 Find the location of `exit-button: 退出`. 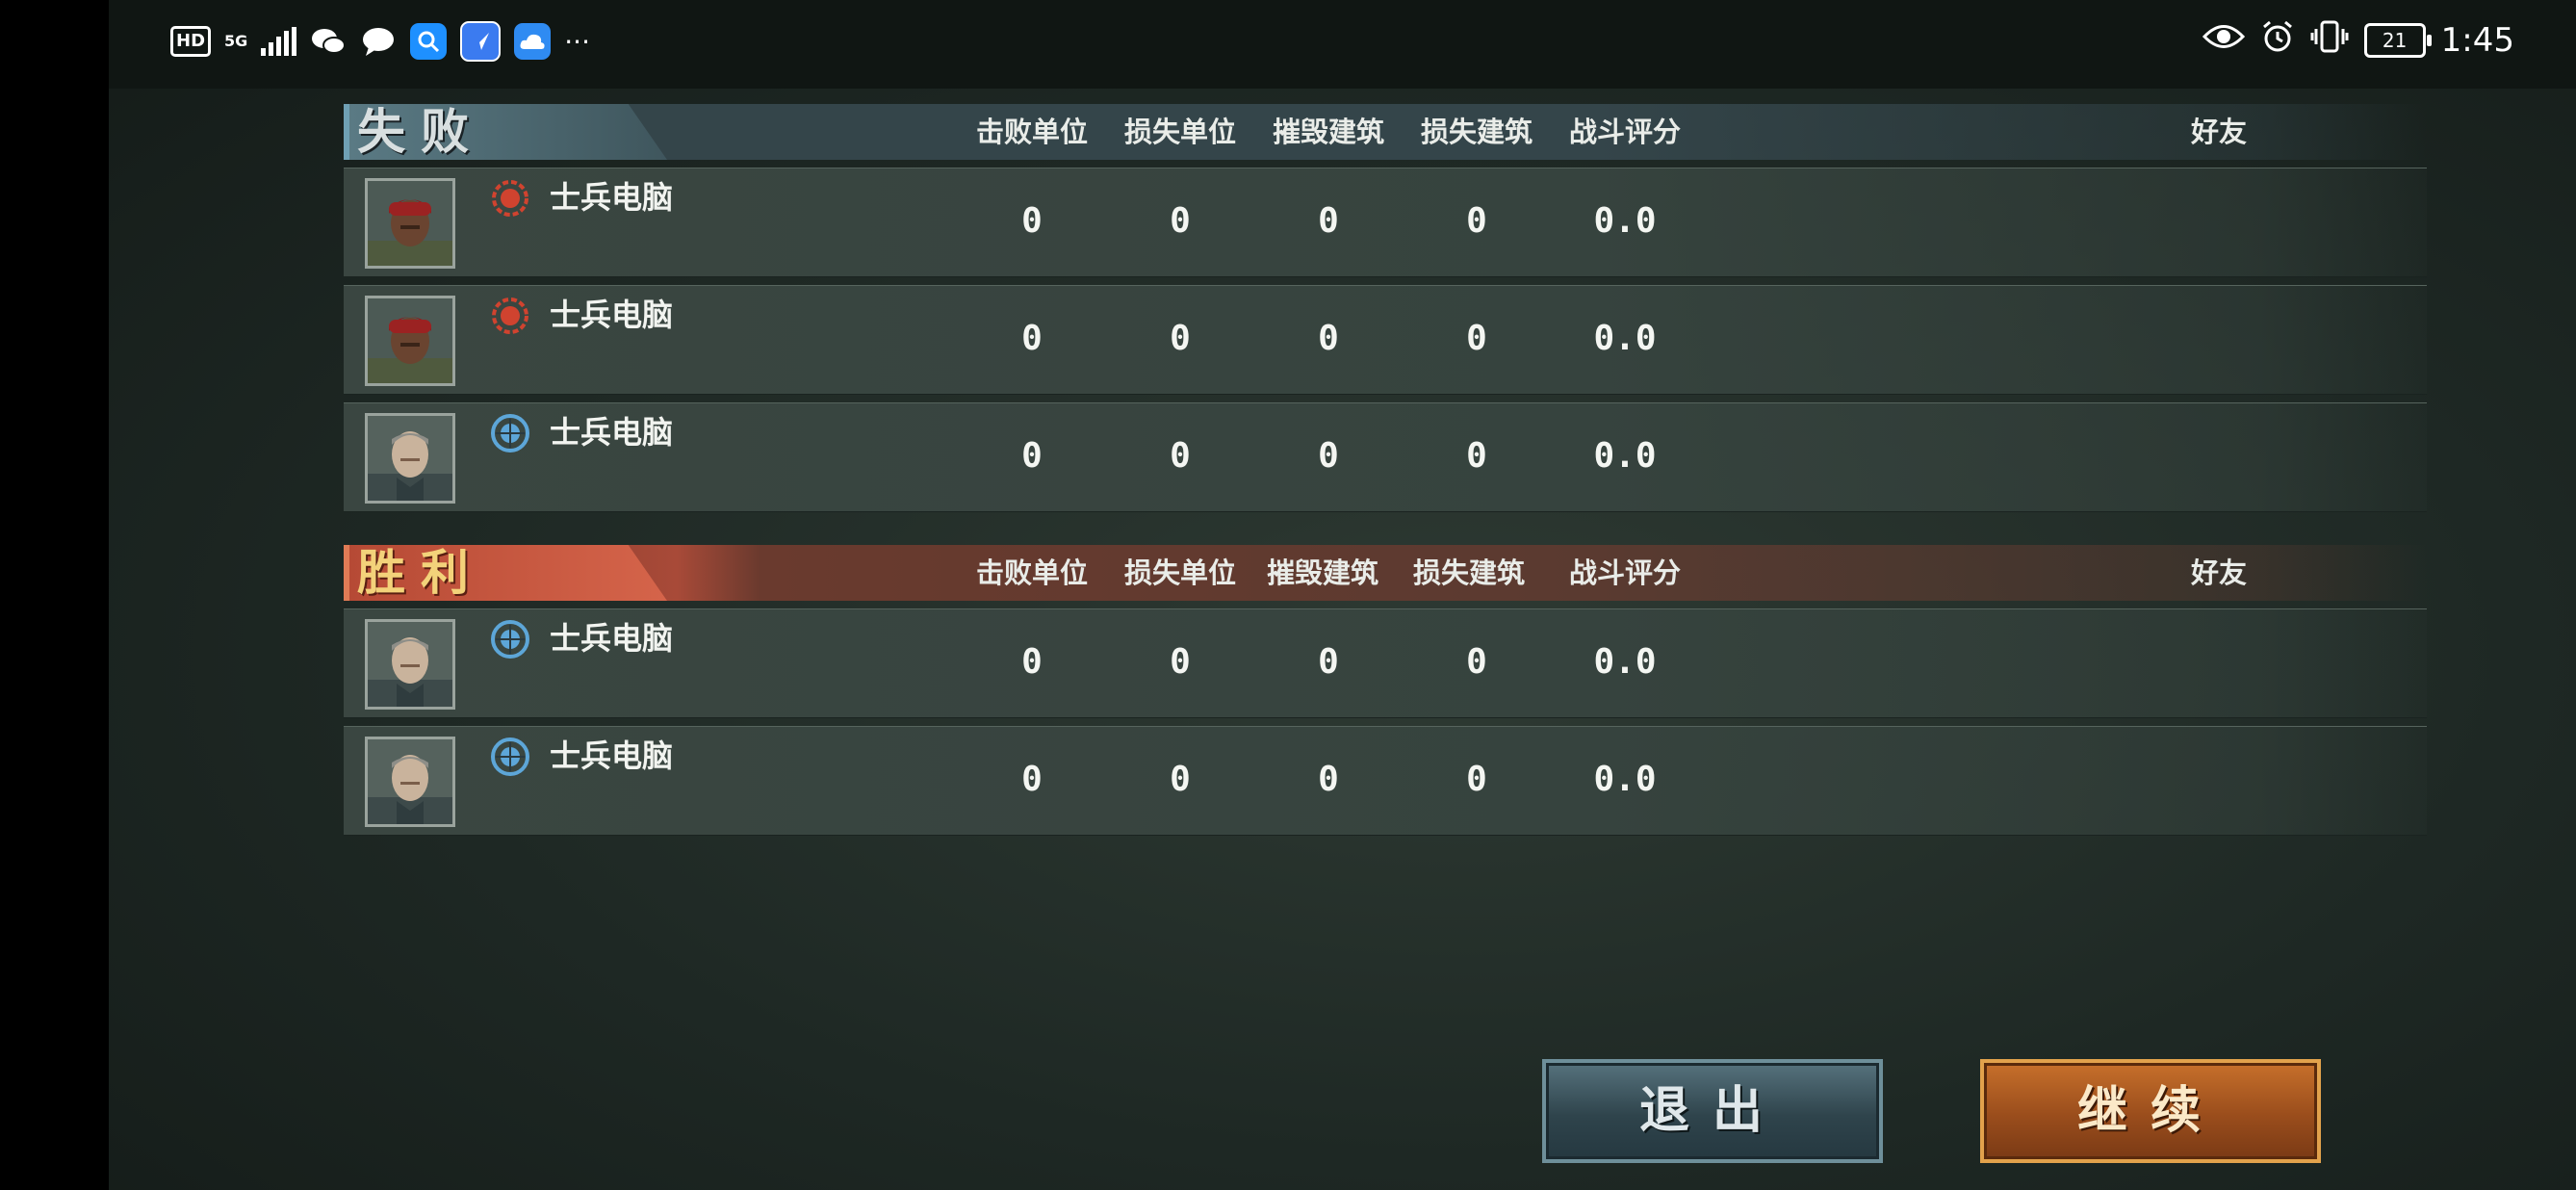

exit-button: 退出 is located at coordinates (1713, 1111).